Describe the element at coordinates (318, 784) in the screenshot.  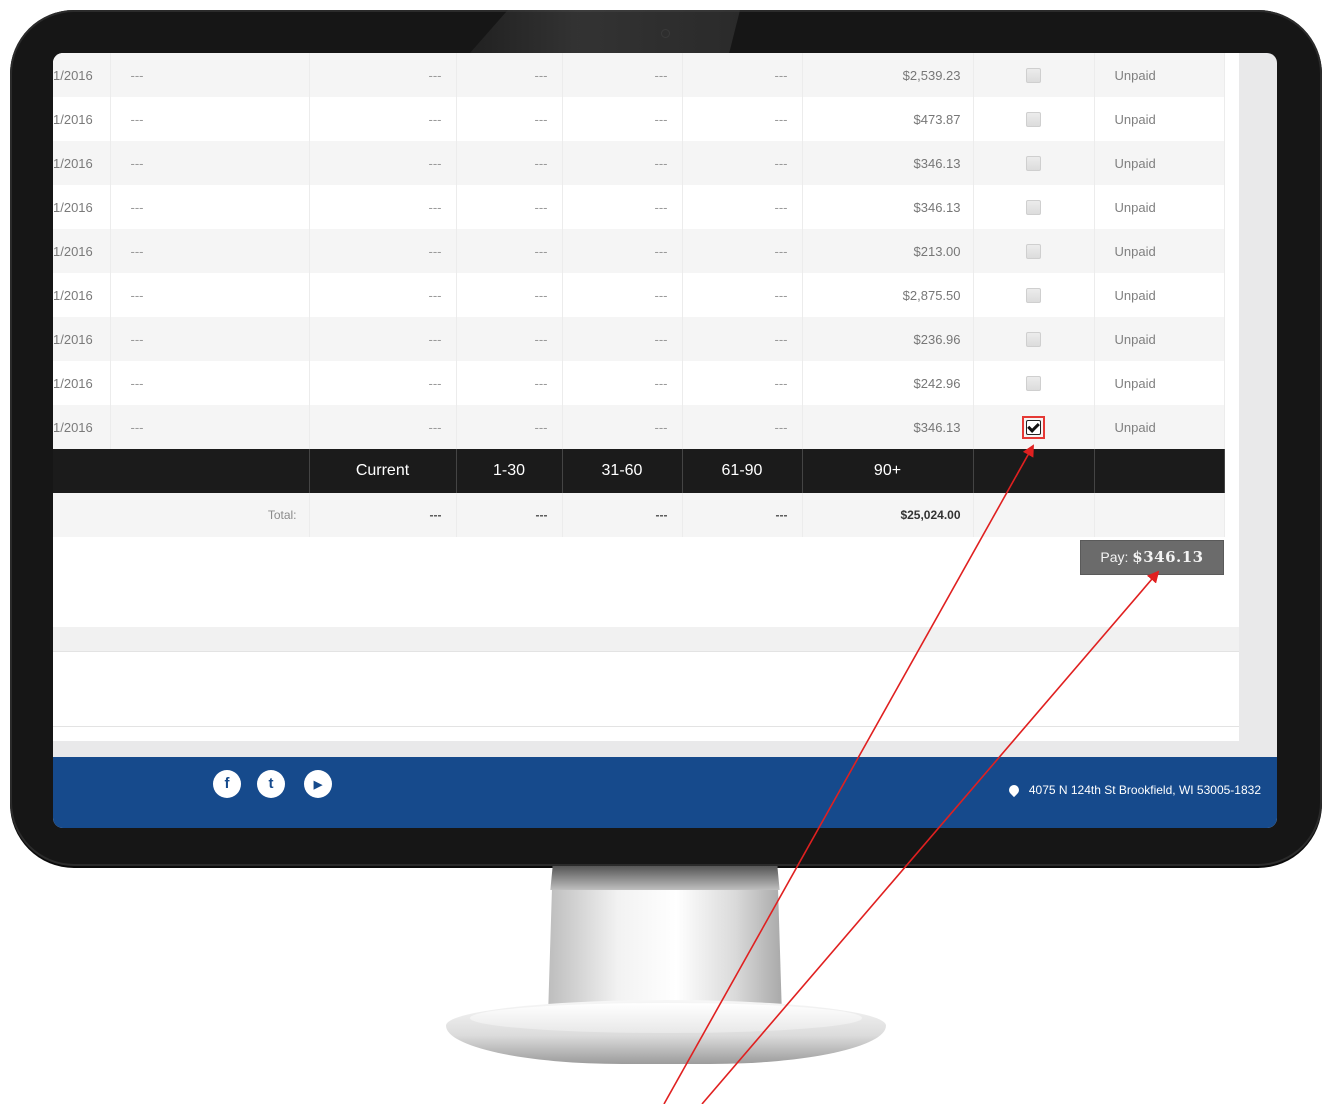
I see `youtube-icon: ▶` at that location.